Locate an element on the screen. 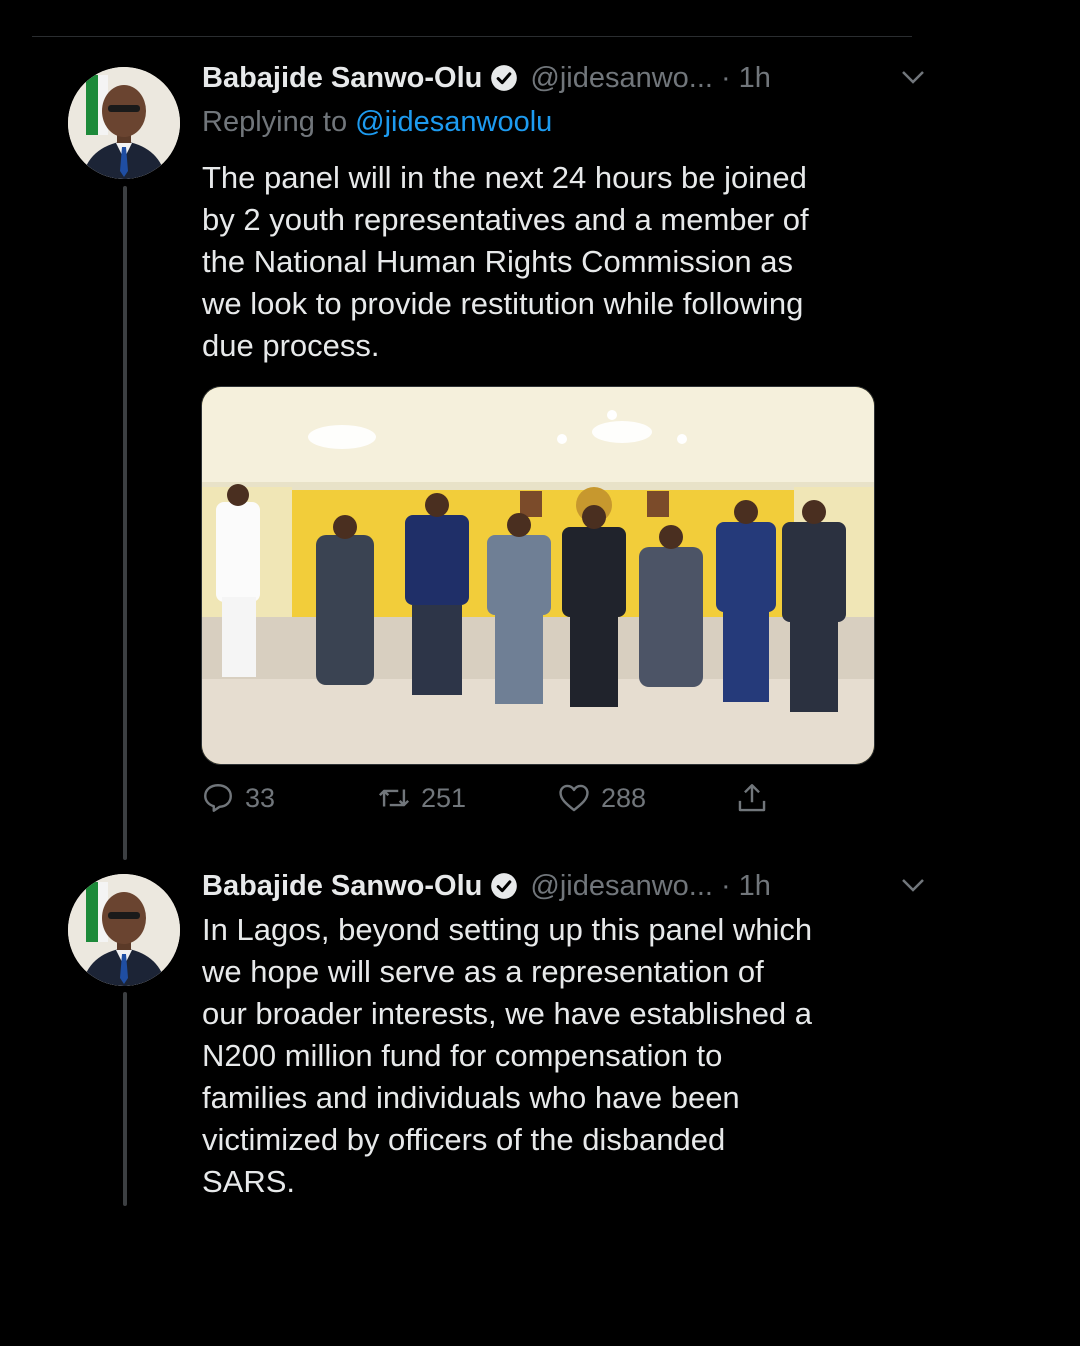 The height and width of the screenshot is (1346, 1080). tweet-actions: 33 251 288 is located at coordinates (501, 801).